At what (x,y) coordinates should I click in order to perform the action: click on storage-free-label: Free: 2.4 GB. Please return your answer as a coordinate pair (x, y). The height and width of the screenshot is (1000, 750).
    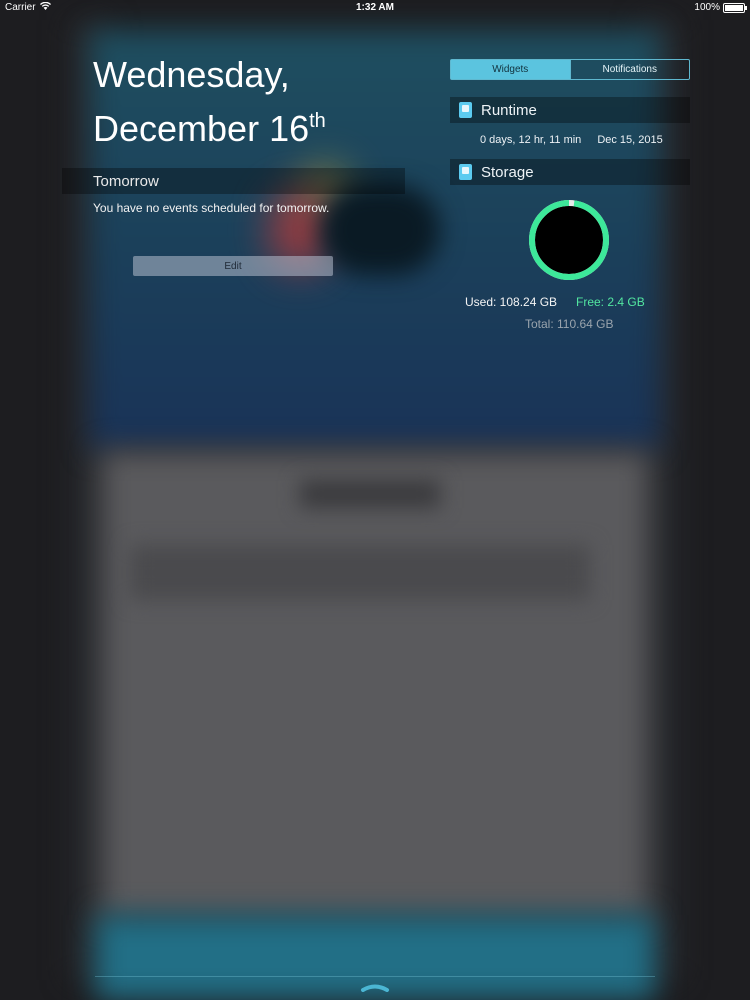
    Looking at the image, I should click on (610, 302).